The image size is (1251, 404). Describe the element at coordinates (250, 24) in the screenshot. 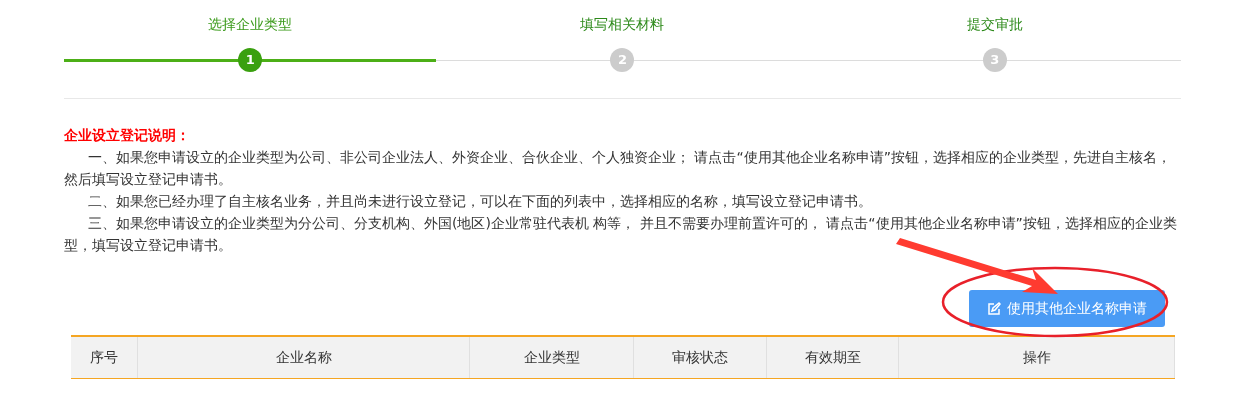

I see `step-label: 选择企业类型` at that location.